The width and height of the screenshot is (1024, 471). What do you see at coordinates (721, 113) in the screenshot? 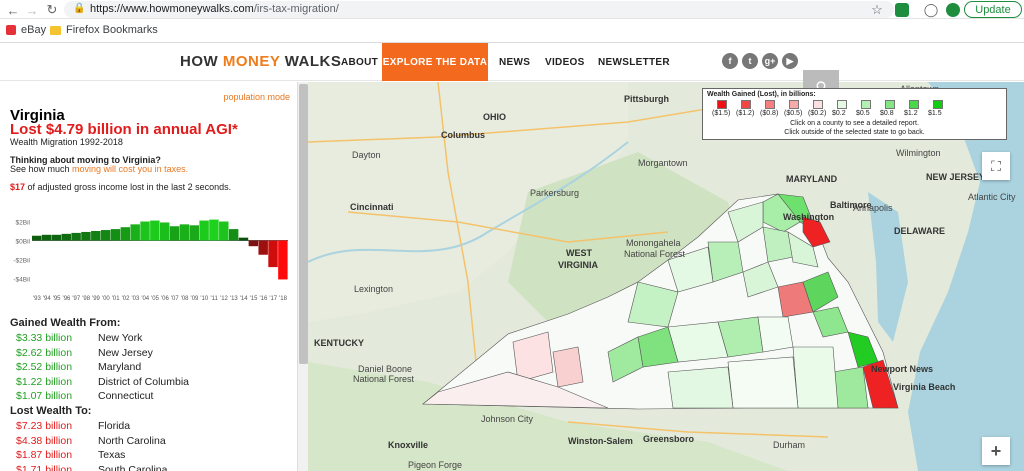
I see `legend-label: ($1.5)` at bounding box center [721, 113].